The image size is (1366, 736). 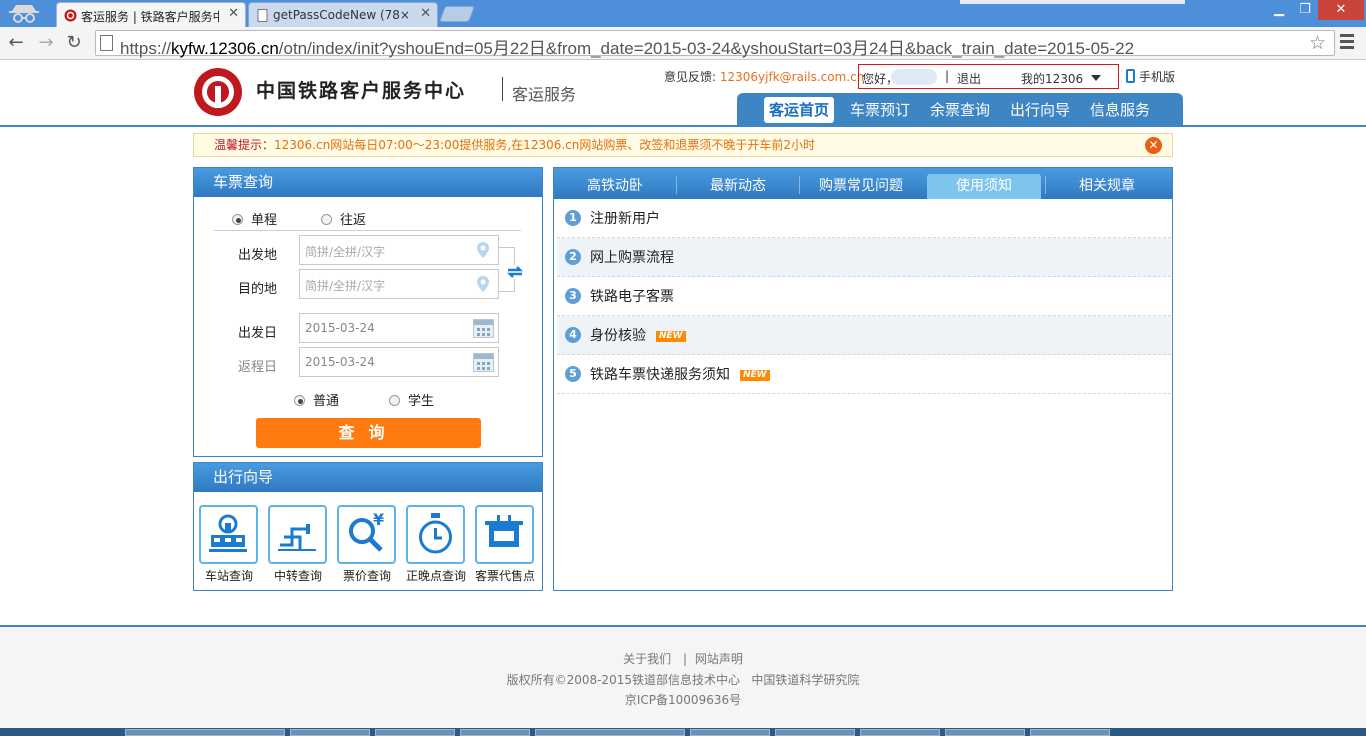 What do you see at coordinates (150, 17) in the screenshot?
I see `tab-title: 客运服务 | 铁路客户服务中` at bounding box center [150, 17].